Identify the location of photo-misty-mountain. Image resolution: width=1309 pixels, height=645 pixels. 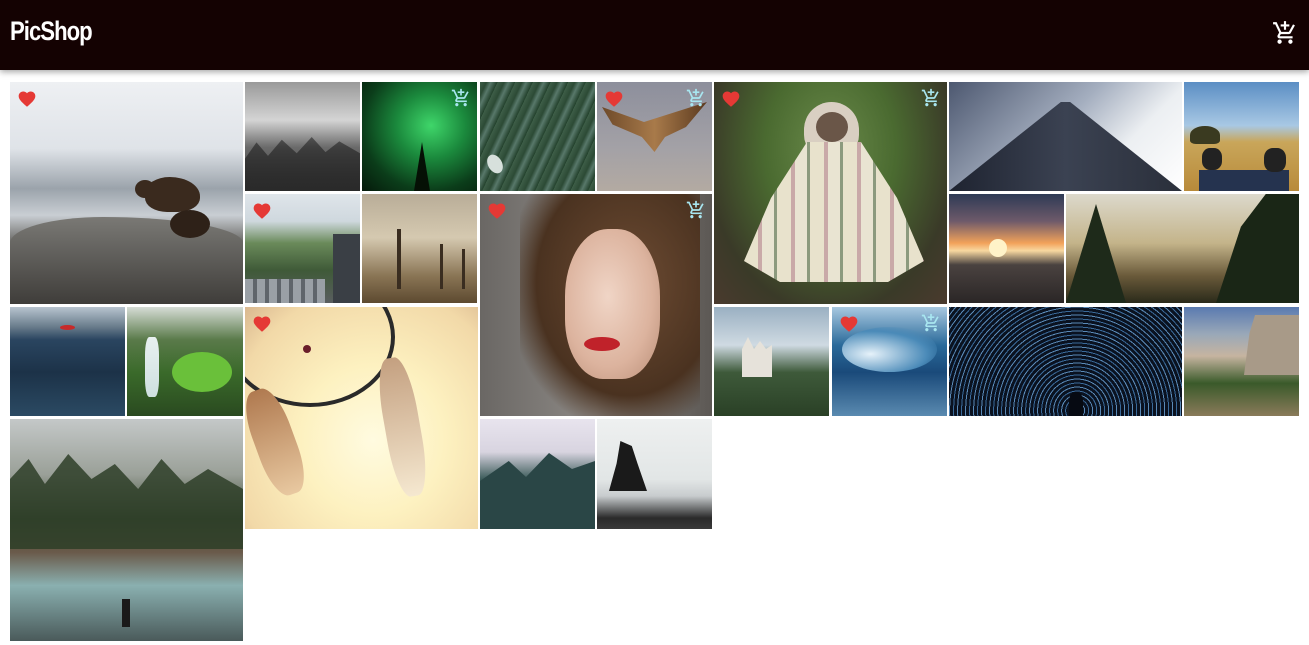
(537, 474).